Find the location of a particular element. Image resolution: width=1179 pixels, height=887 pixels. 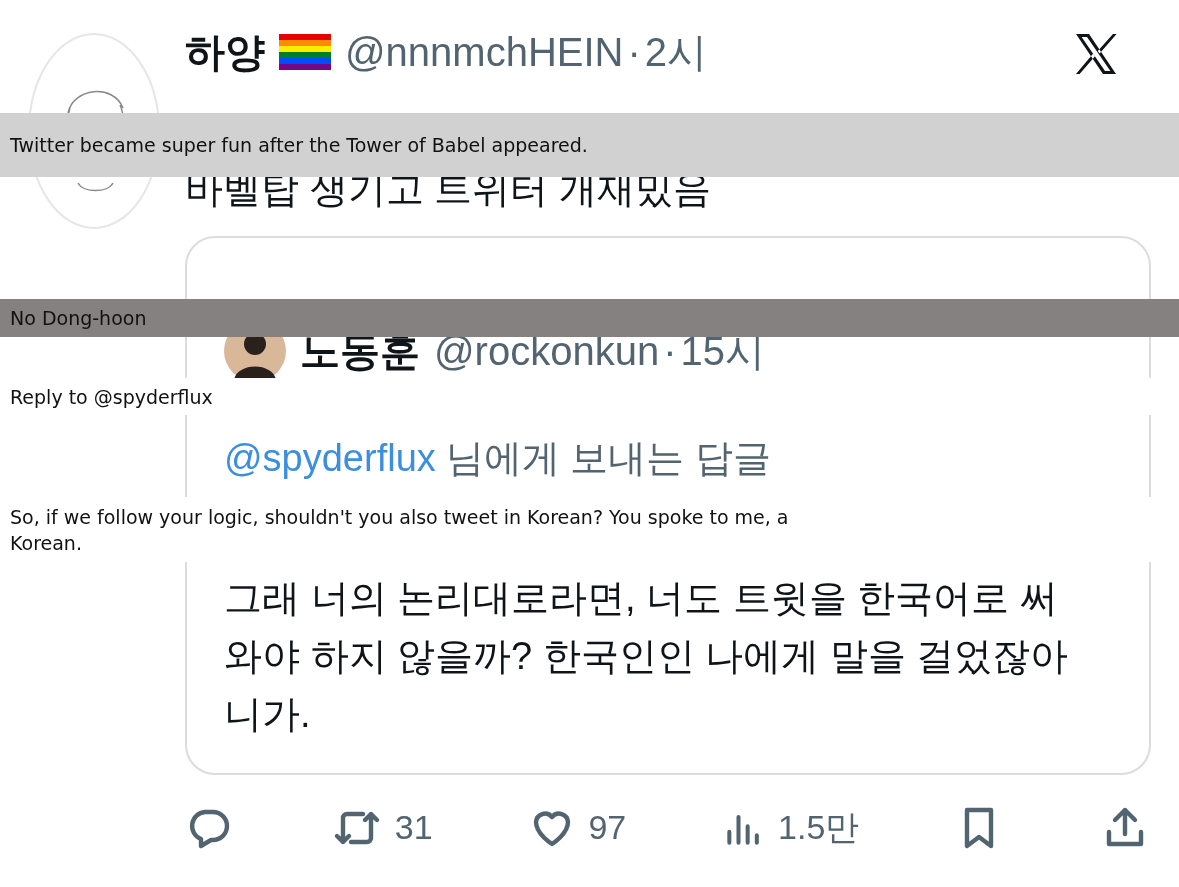

author-handle: @nnnmchHEIN is located at coordinates (484, 52).